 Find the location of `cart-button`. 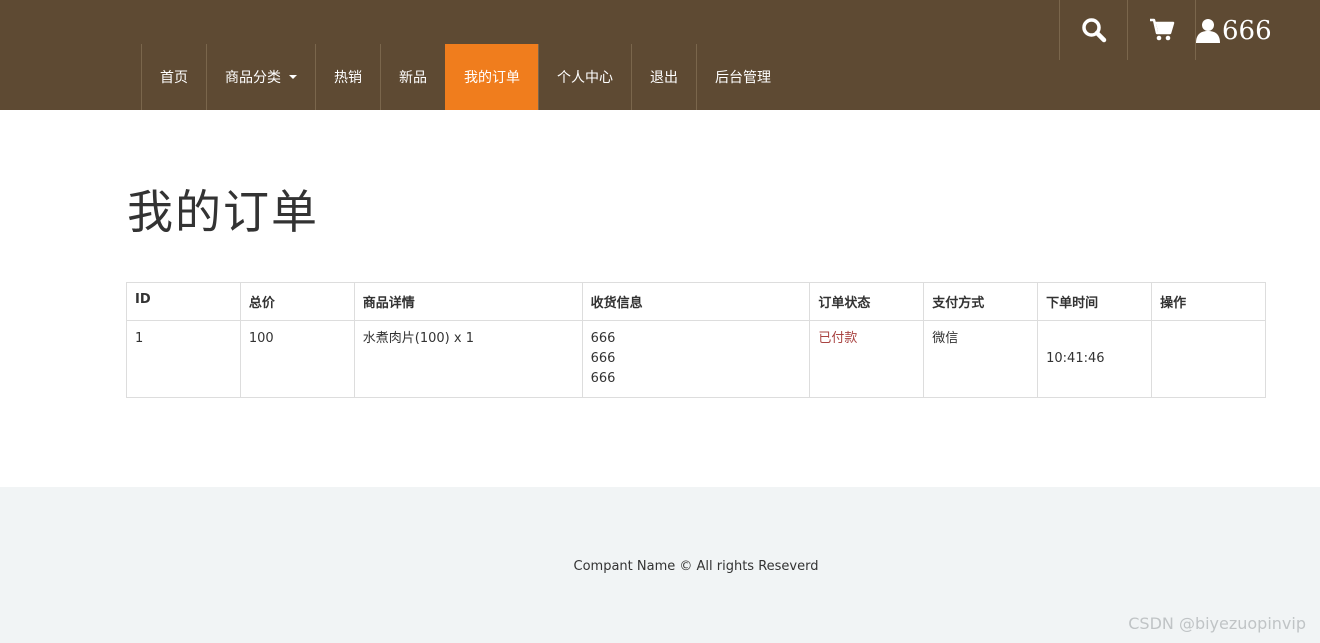

cart-button is located at coordinates (1161, 30).